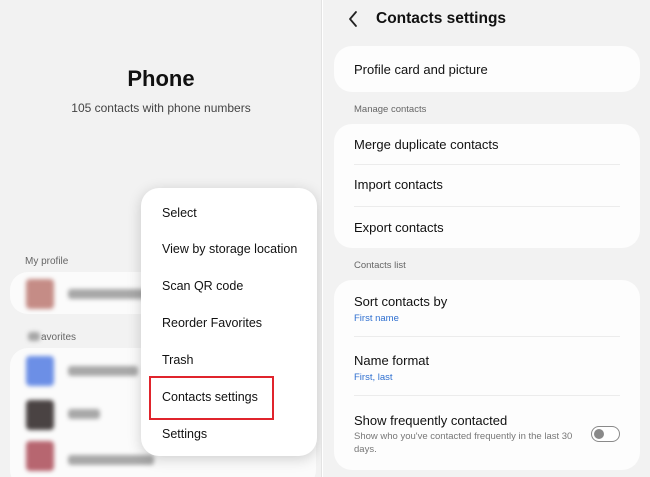 This screenshot has height=477, width=650. Describe the element at coordinates (34, 336) in the screenshot. I see `blurred-text` at that location.